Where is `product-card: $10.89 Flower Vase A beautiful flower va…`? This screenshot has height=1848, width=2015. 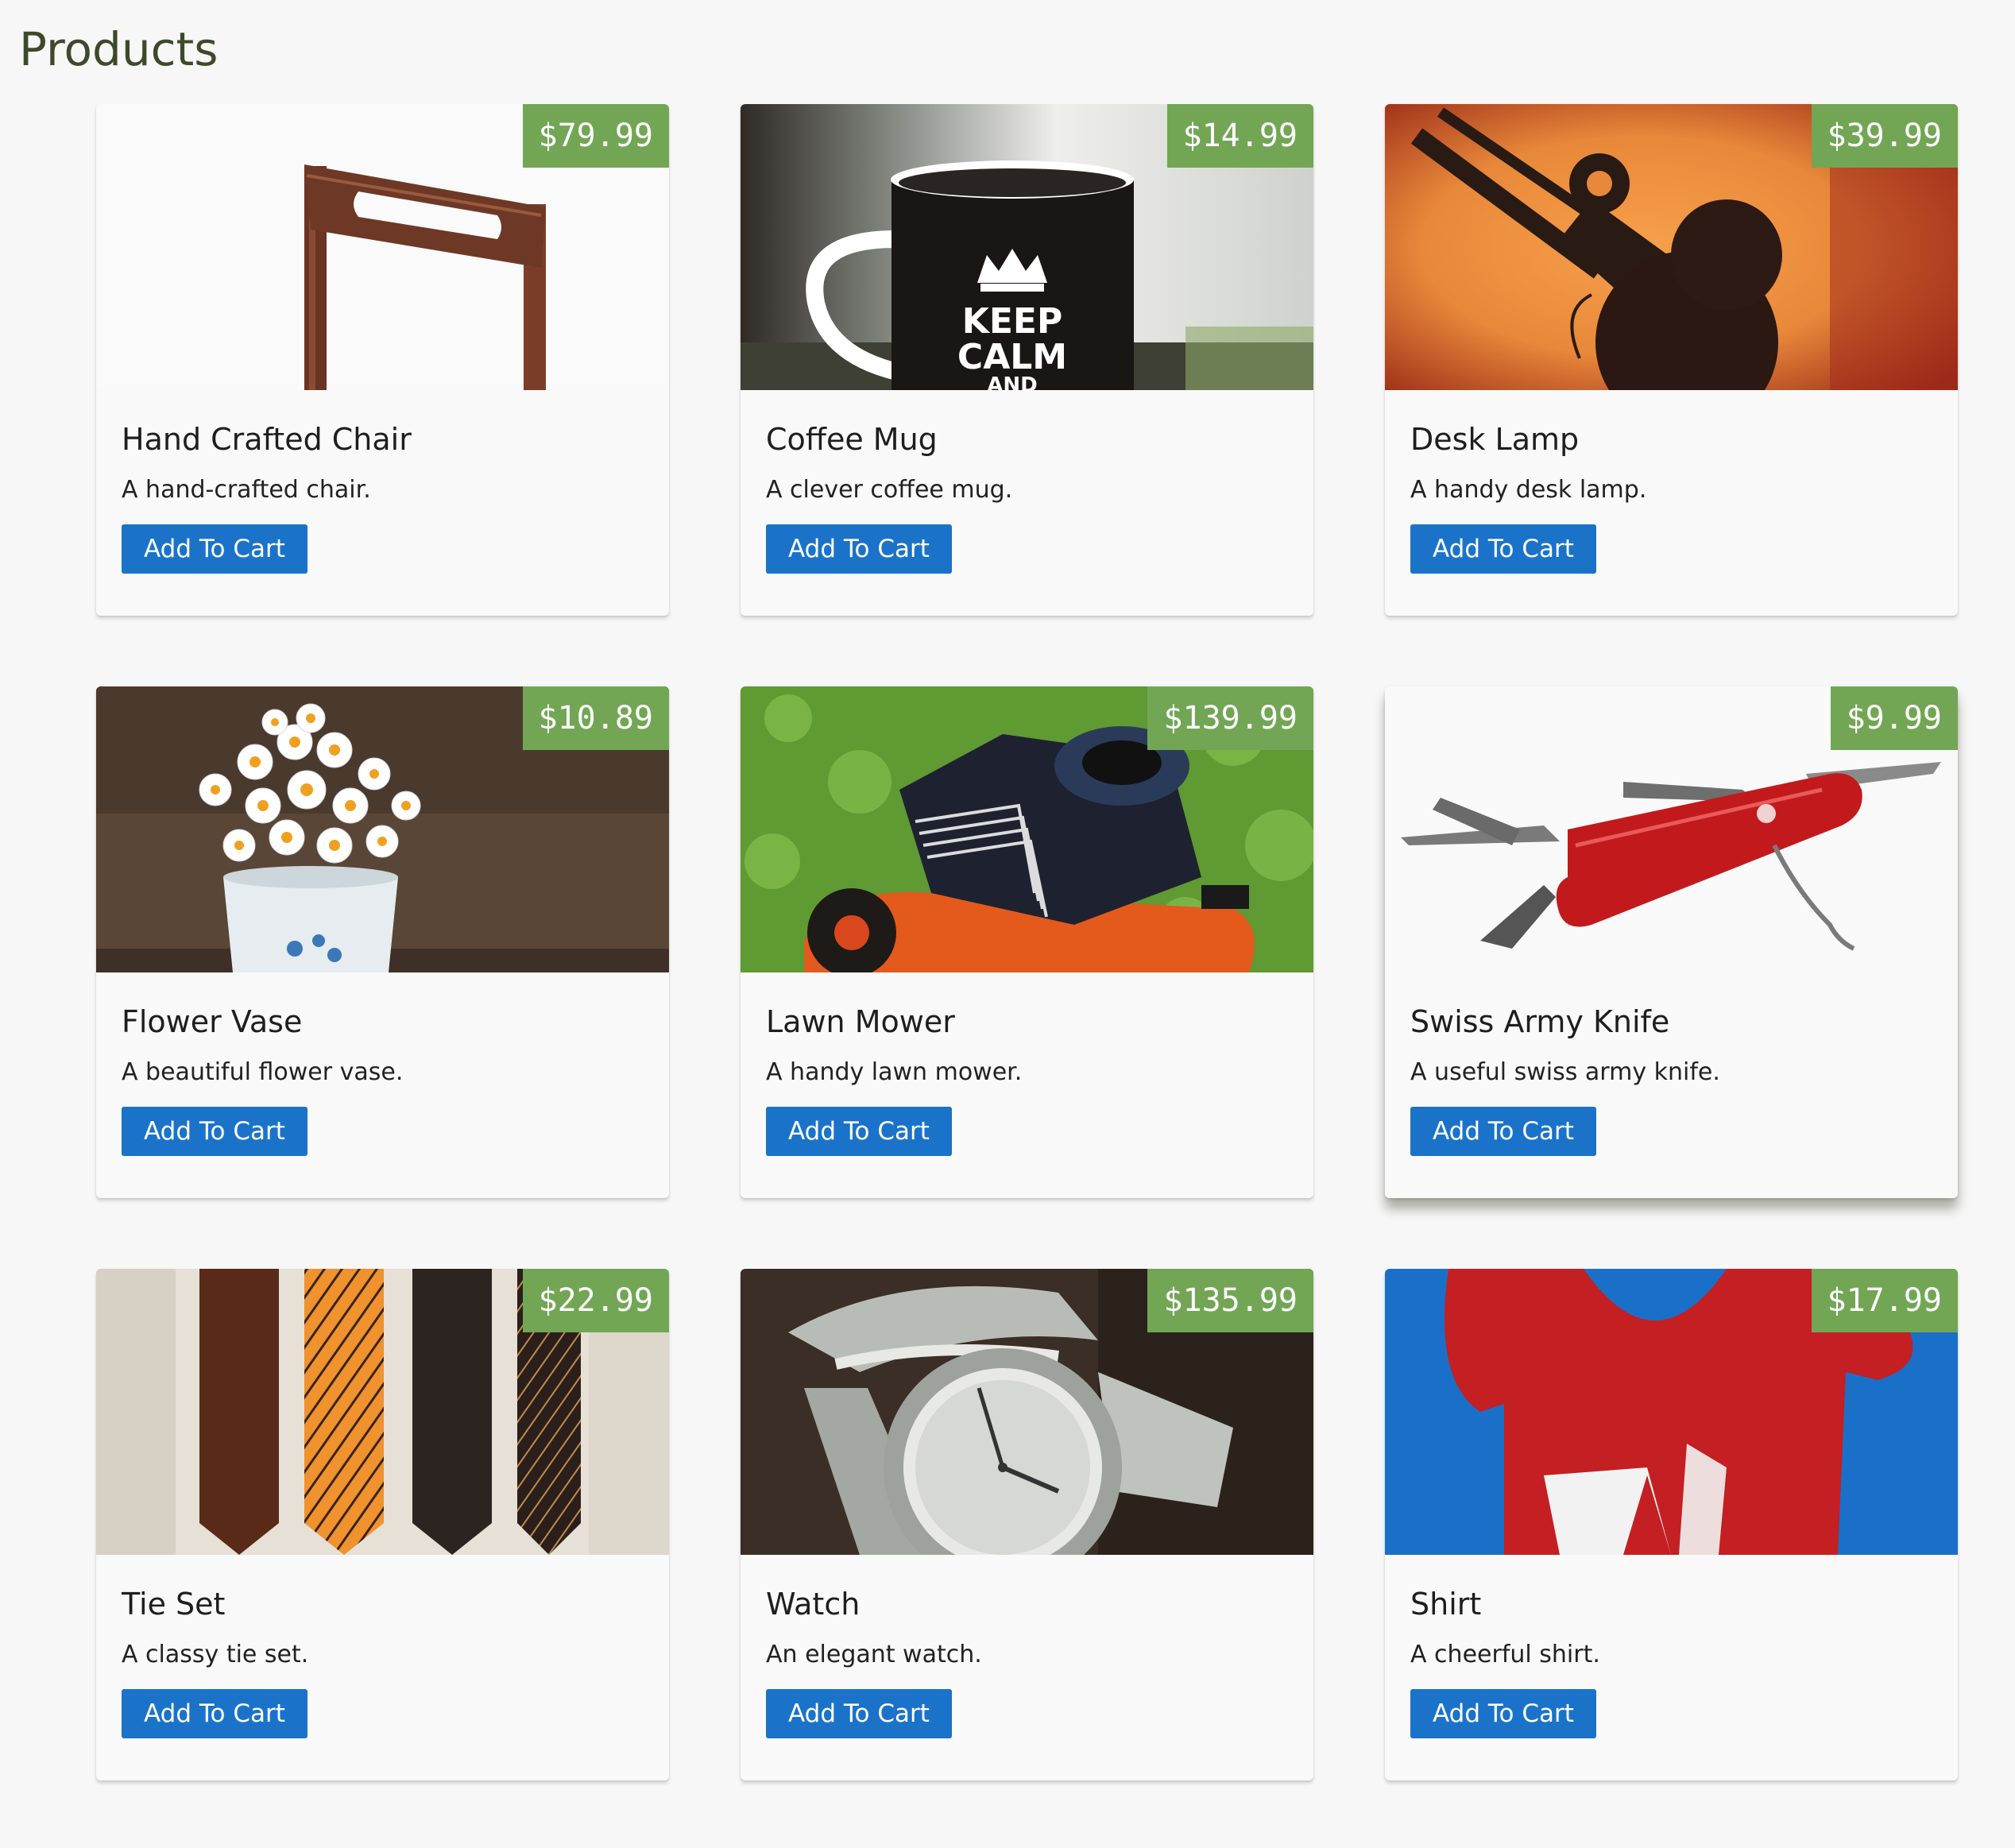
product-card: $10.89 Flower Vase A beautiful flower va… is located at coordinates (382, 942).